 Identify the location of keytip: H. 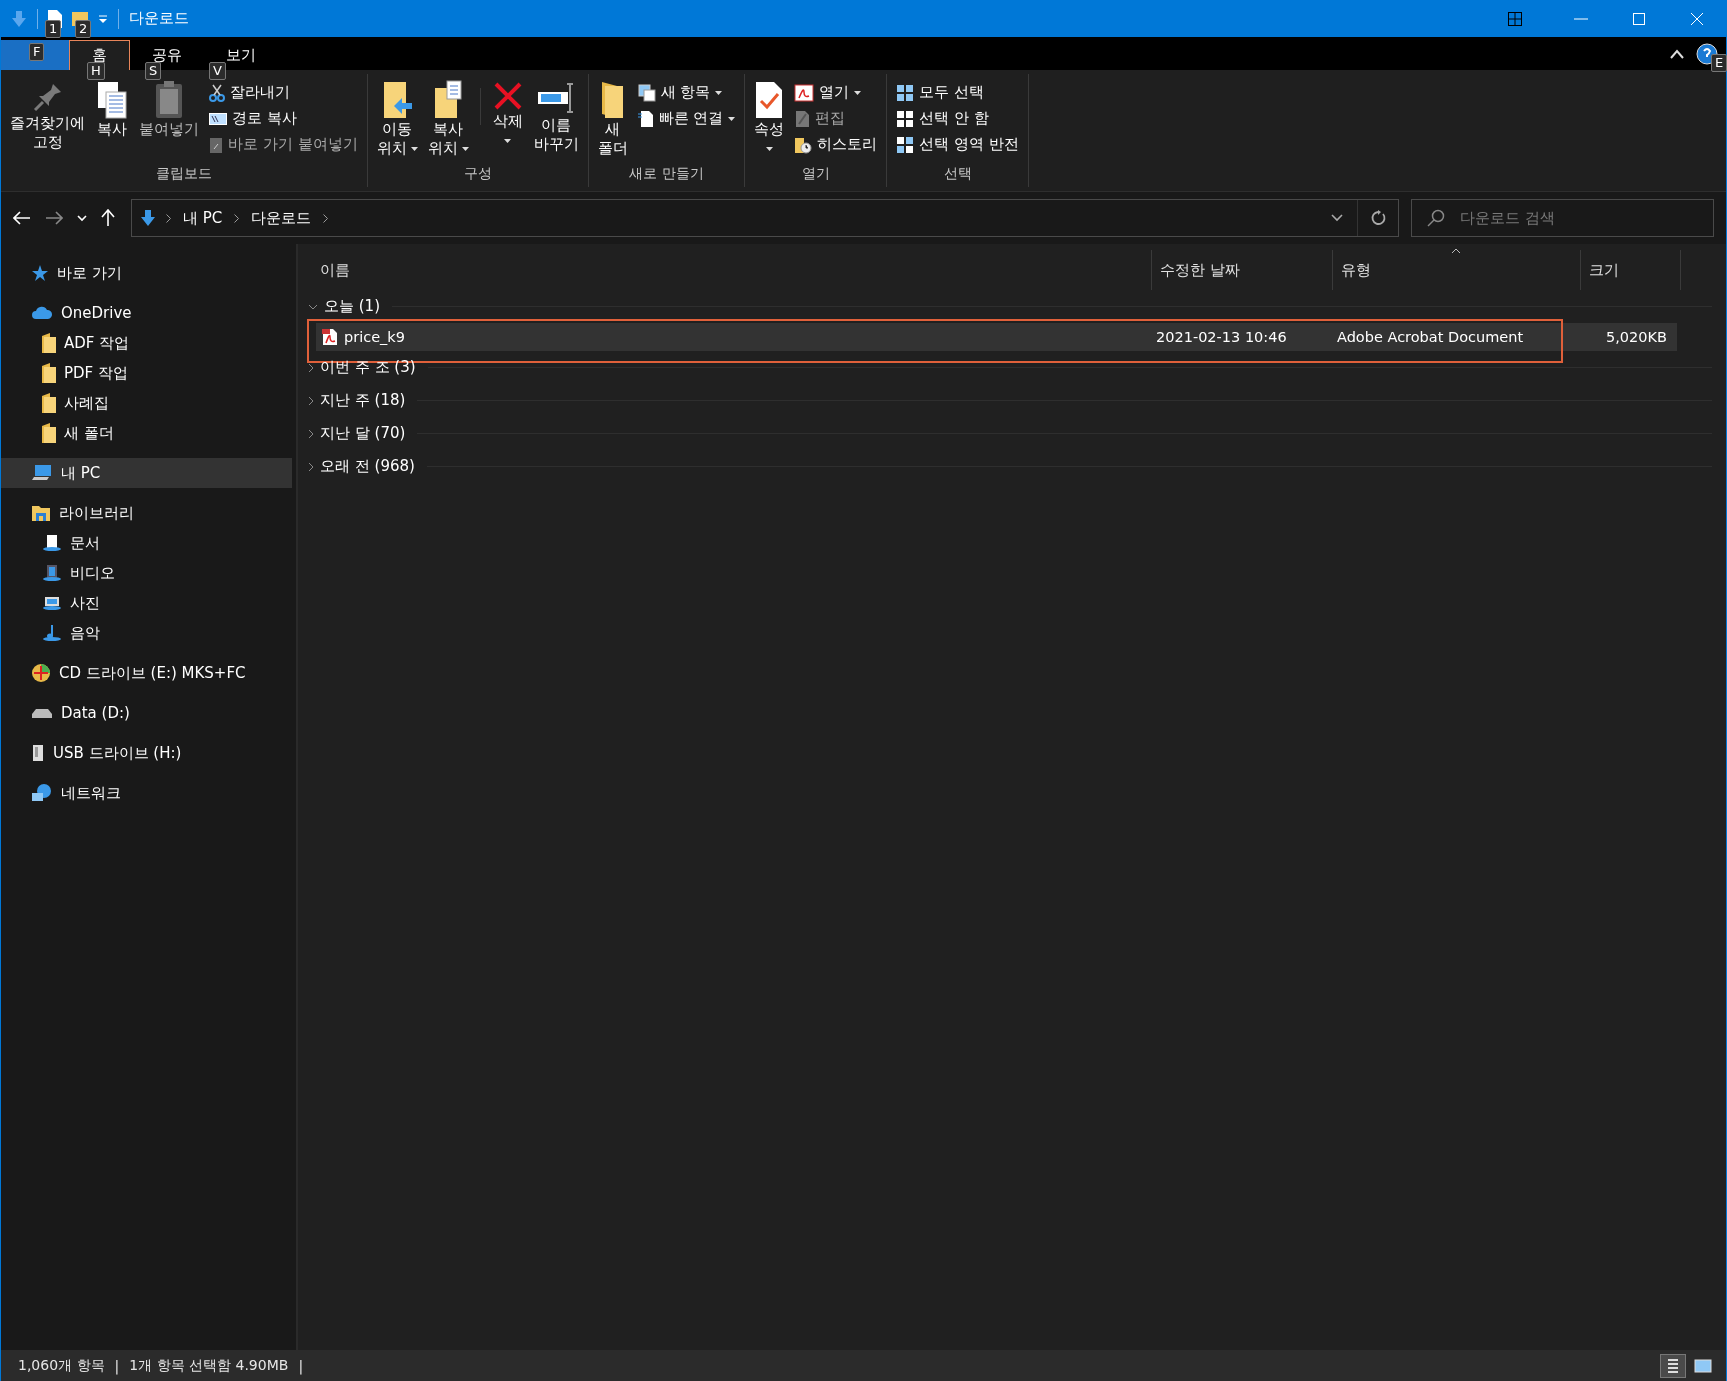
(96, 71).